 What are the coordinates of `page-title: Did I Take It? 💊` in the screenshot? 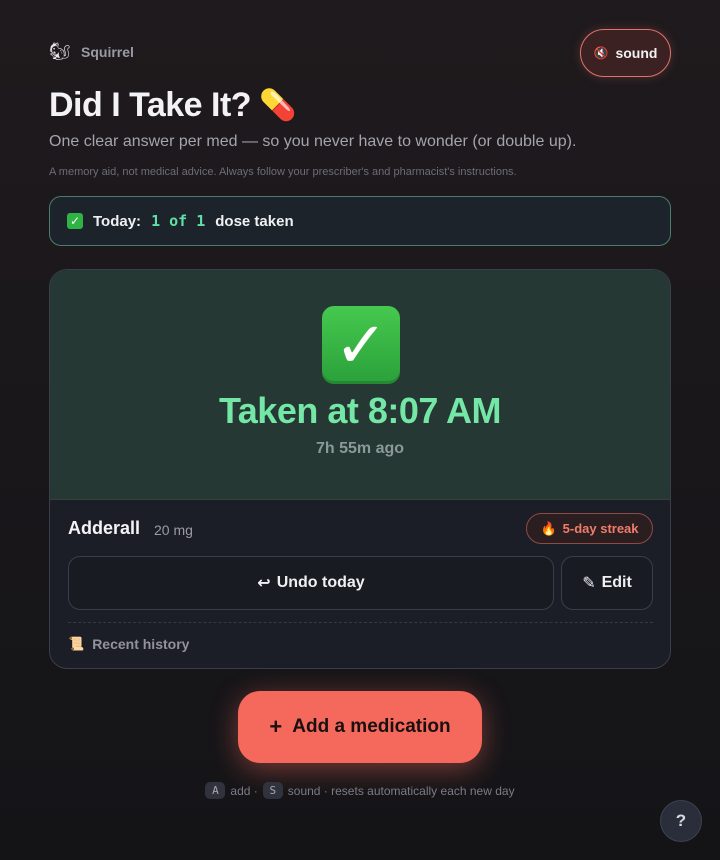 It's located at (172, 105).